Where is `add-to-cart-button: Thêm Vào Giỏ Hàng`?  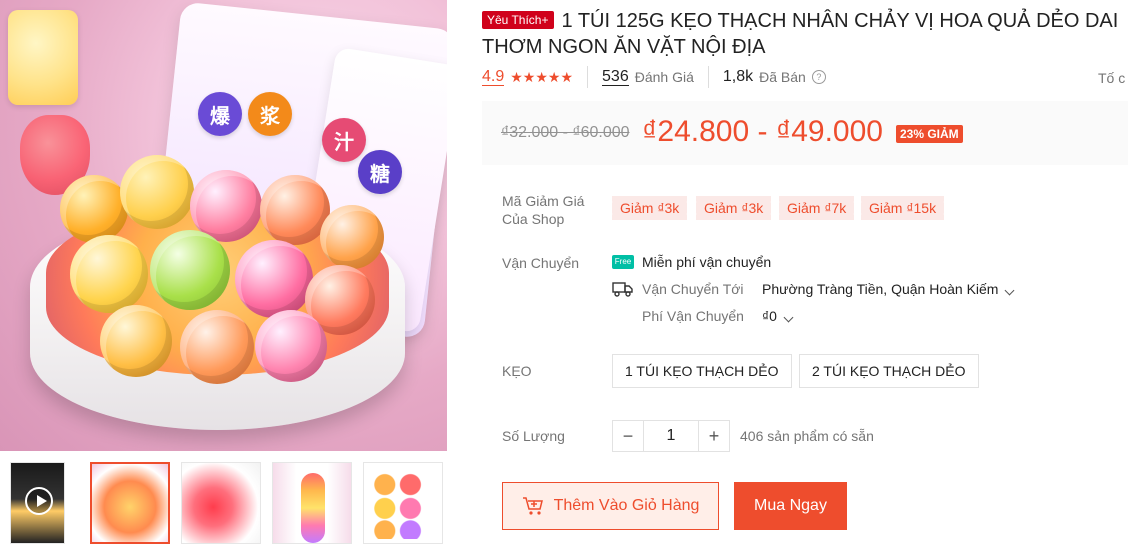
add-to-cart-button: Thêm Vào Giỏ Hàng is located at coordinates (610, 506).